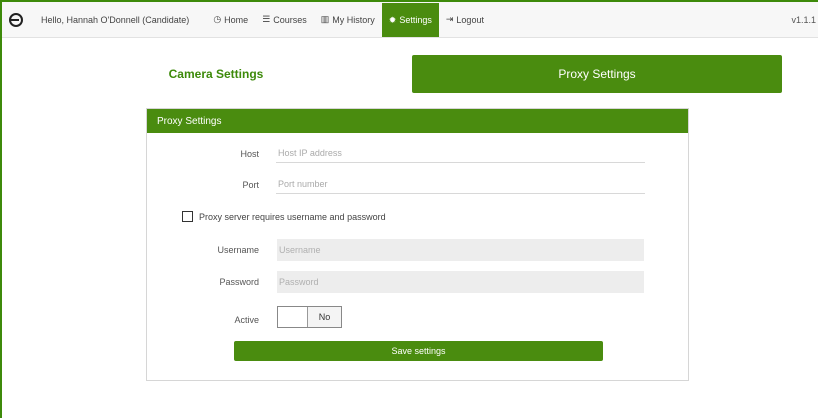  I want to click on nav-my-history: ▥ My History, so click(348, 20).